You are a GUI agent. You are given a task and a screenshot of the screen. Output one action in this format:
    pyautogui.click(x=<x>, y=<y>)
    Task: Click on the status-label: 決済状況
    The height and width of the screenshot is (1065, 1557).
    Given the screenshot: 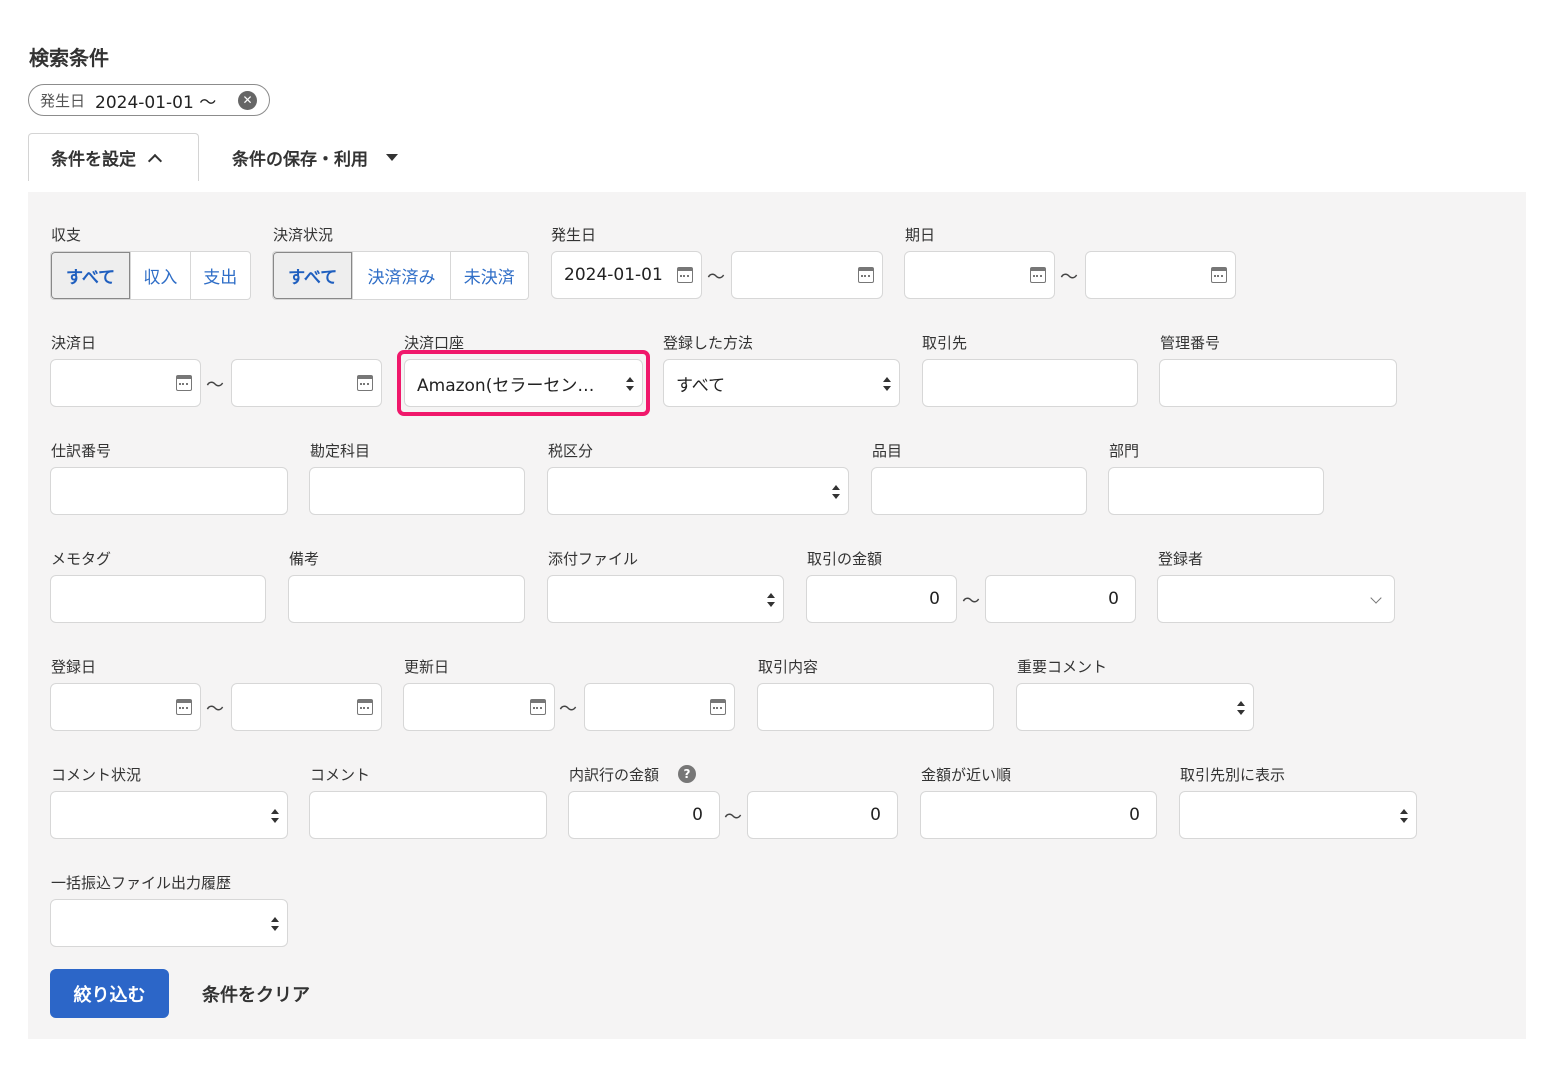 What is the action you would take?
    pyautogui.click(x=303, y=235)
    